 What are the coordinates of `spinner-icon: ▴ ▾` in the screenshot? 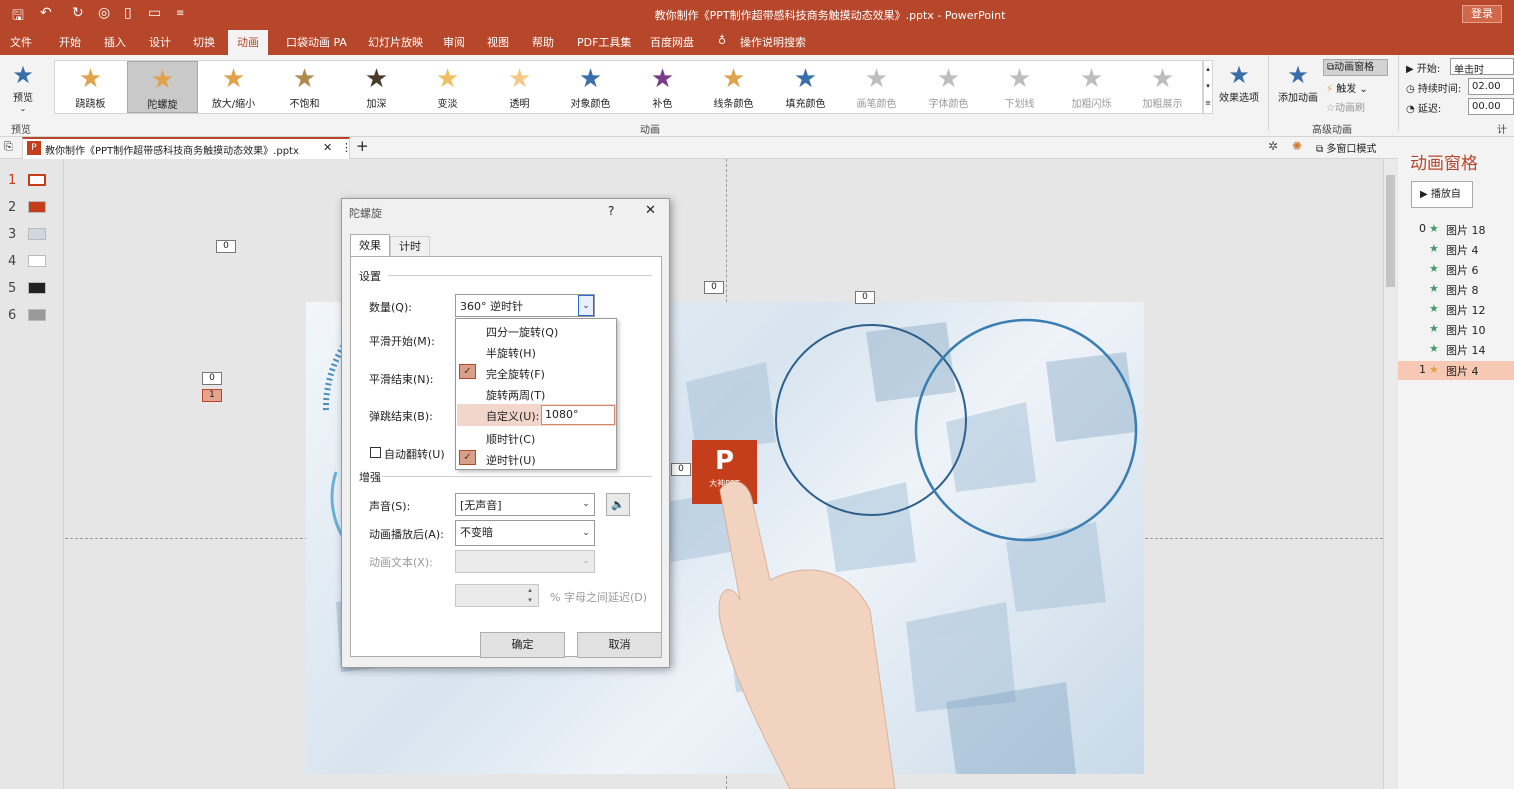 It's located at (530, 595).